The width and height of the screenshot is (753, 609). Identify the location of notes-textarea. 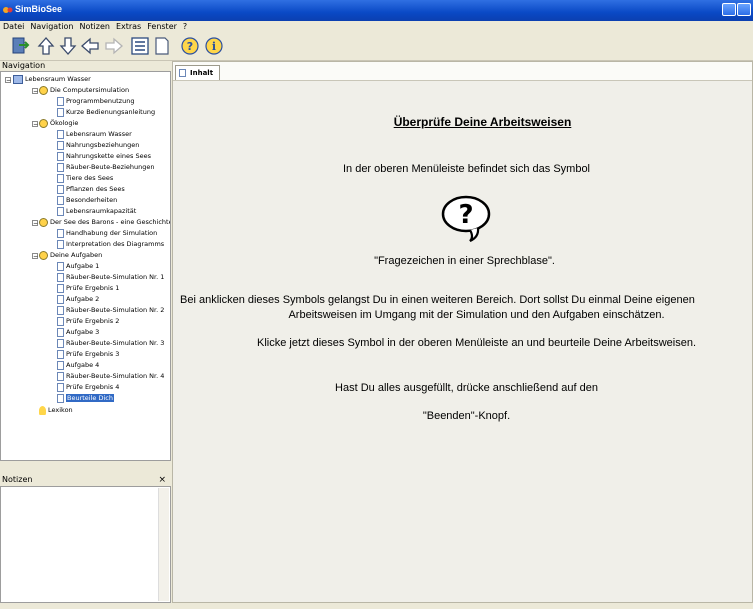
(85, 544).